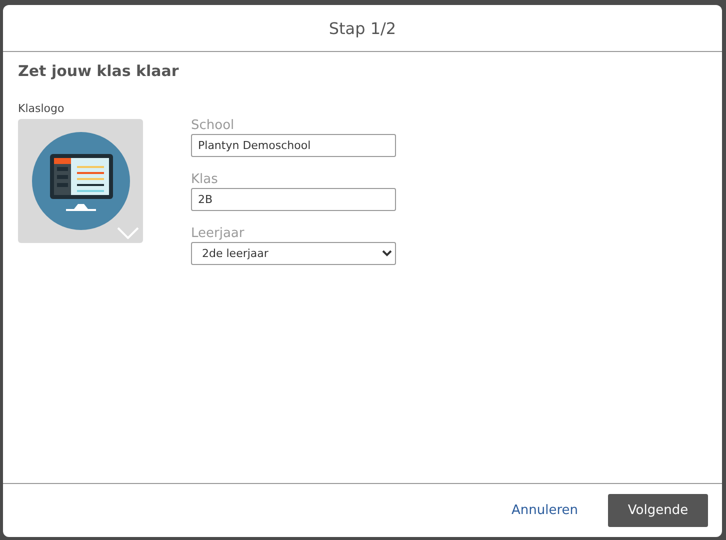 The height and width of the screenshot is (540, 726). I want to click on logo-tile, so click(80, 181).